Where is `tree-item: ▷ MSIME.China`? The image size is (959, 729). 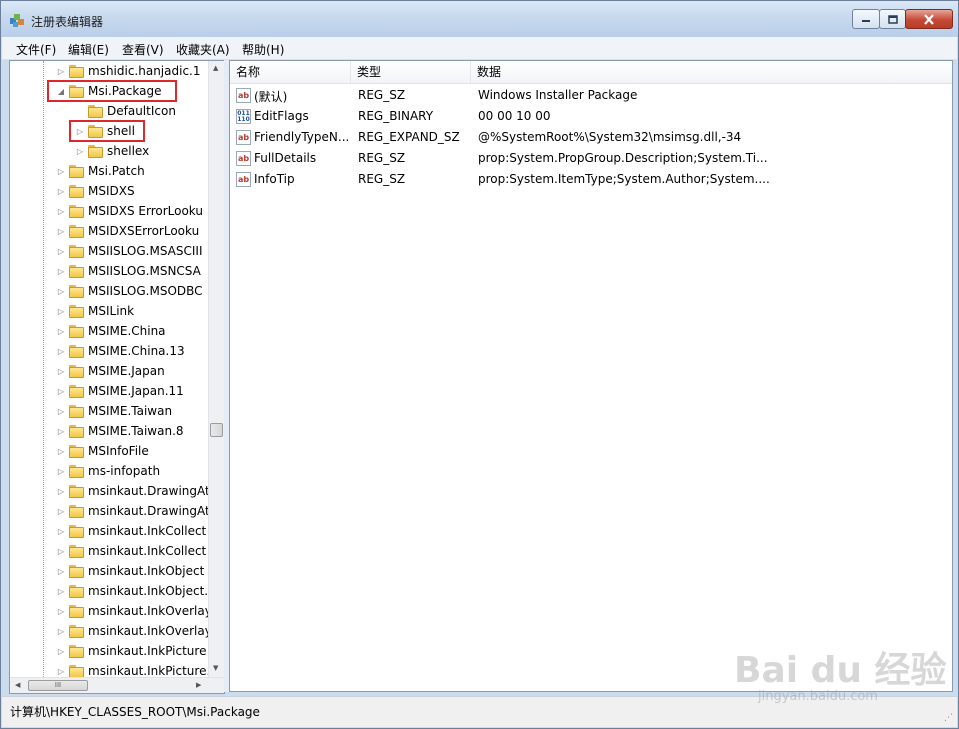 tree-item: ▷ MSIME.China is located at coordinates (110, 331).